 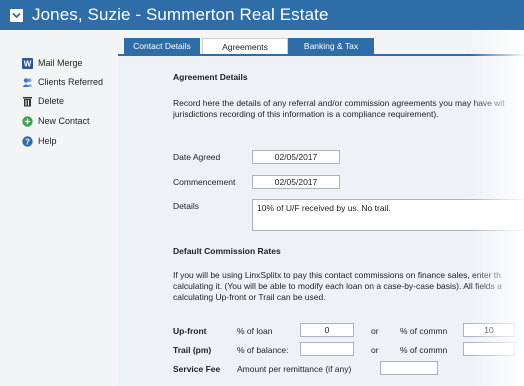 I want to click on upfront-loan-field: 0, so click(x=327, y=330).